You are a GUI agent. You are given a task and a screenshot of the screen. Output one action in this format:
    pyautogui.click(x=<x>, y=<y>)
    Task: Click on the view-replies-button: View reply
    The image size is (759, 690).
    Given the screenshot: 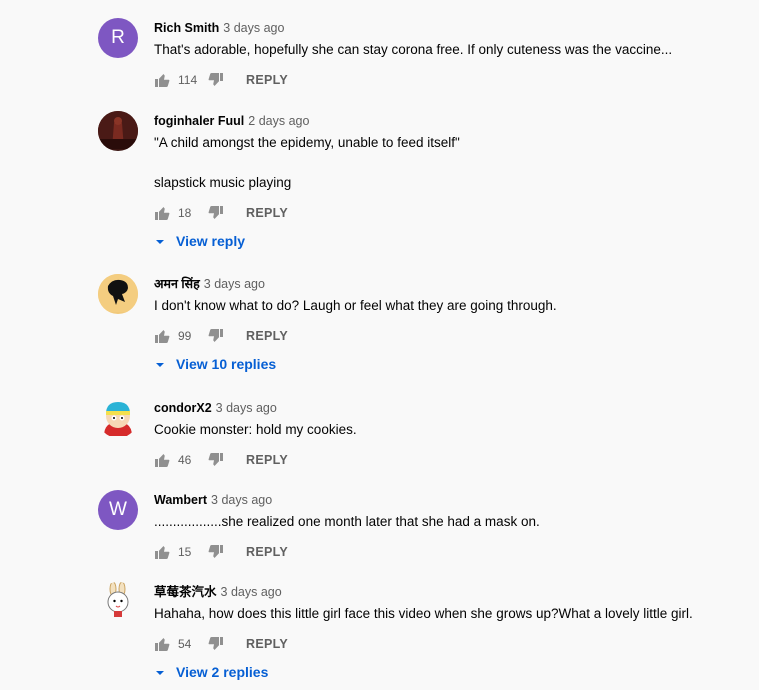 What is the action you would take?
    pyautogui.click(x=446, y=241)
    